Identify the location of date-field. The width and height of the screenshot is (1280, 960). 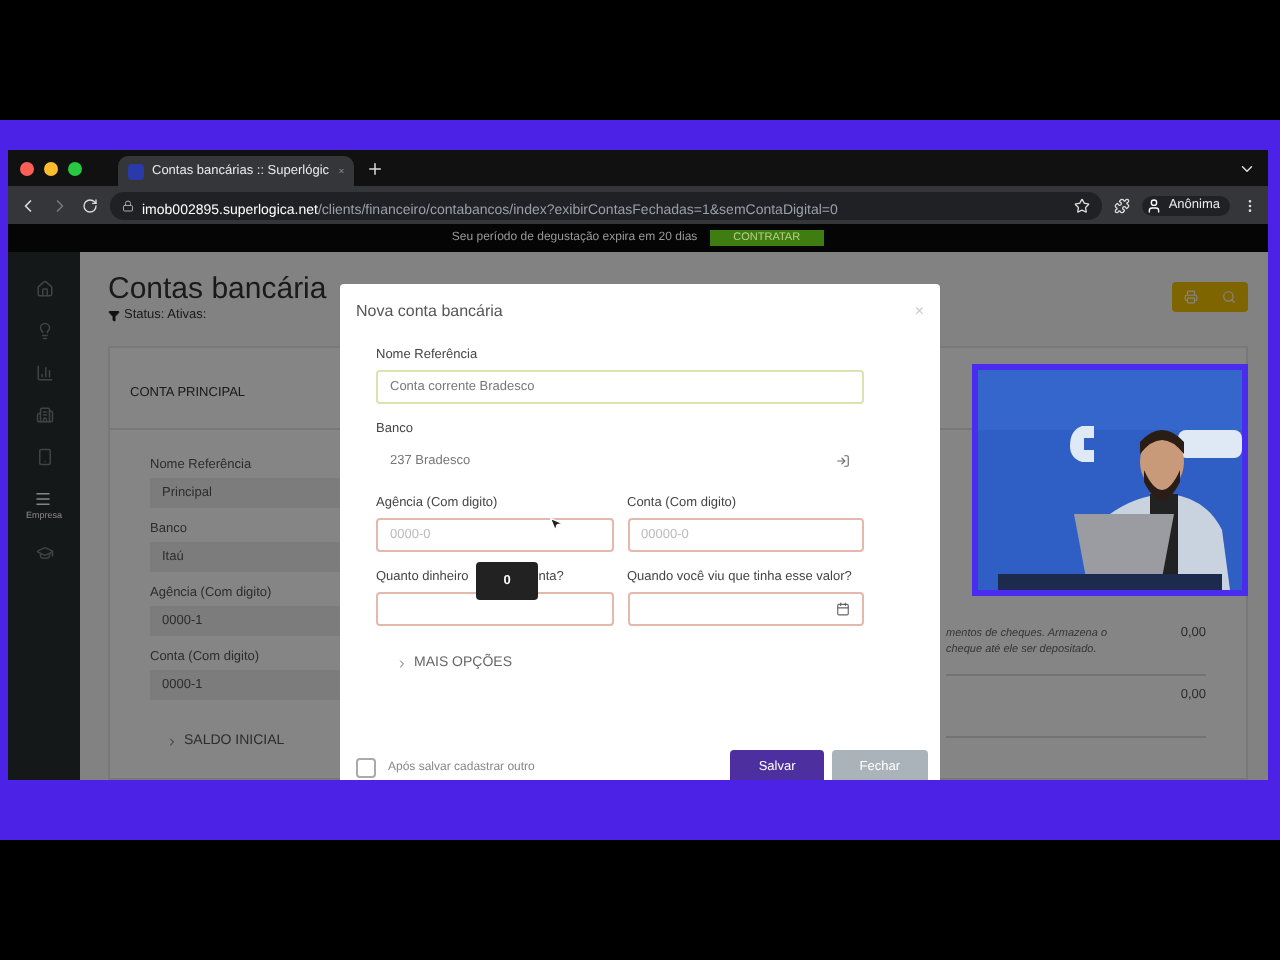
(745, 609).